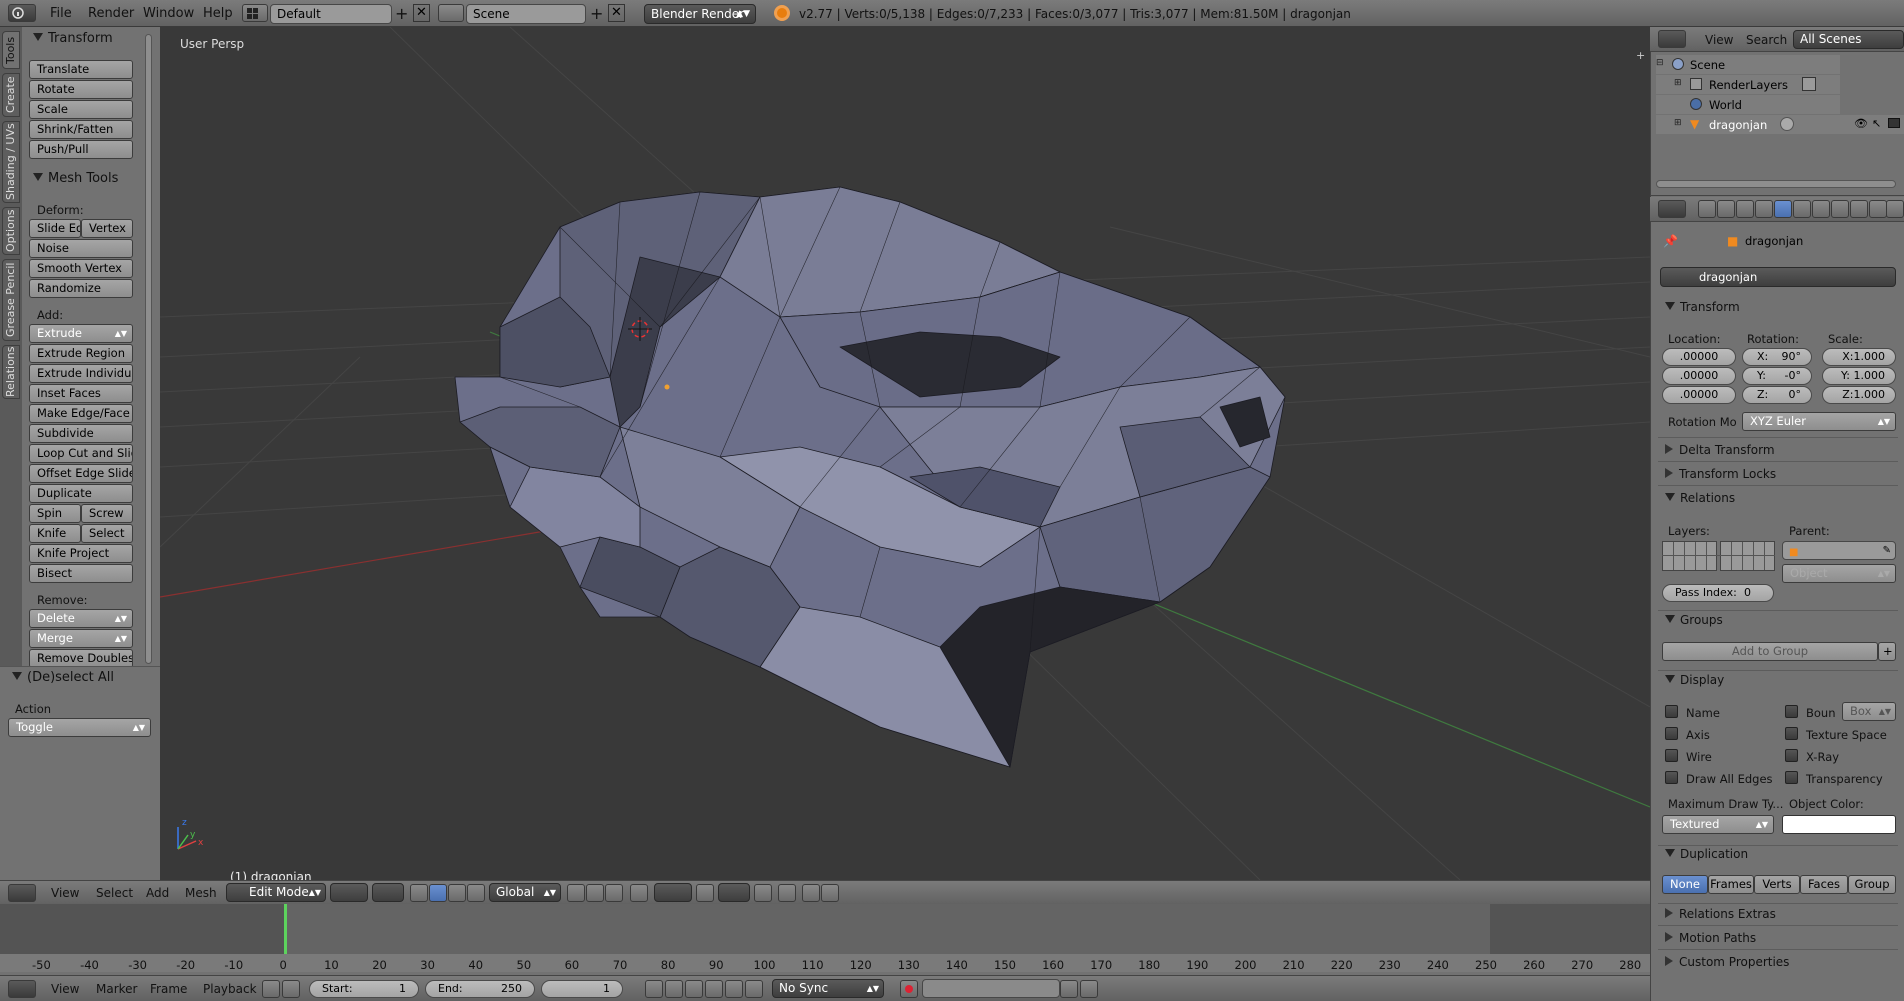 The height and width of the screenshot is (1001, 1904). What do you see at coordinates (1702, 307) in the screenshot?
I see `prop-transform-header: Transform` at bounding box center [1702, 307].